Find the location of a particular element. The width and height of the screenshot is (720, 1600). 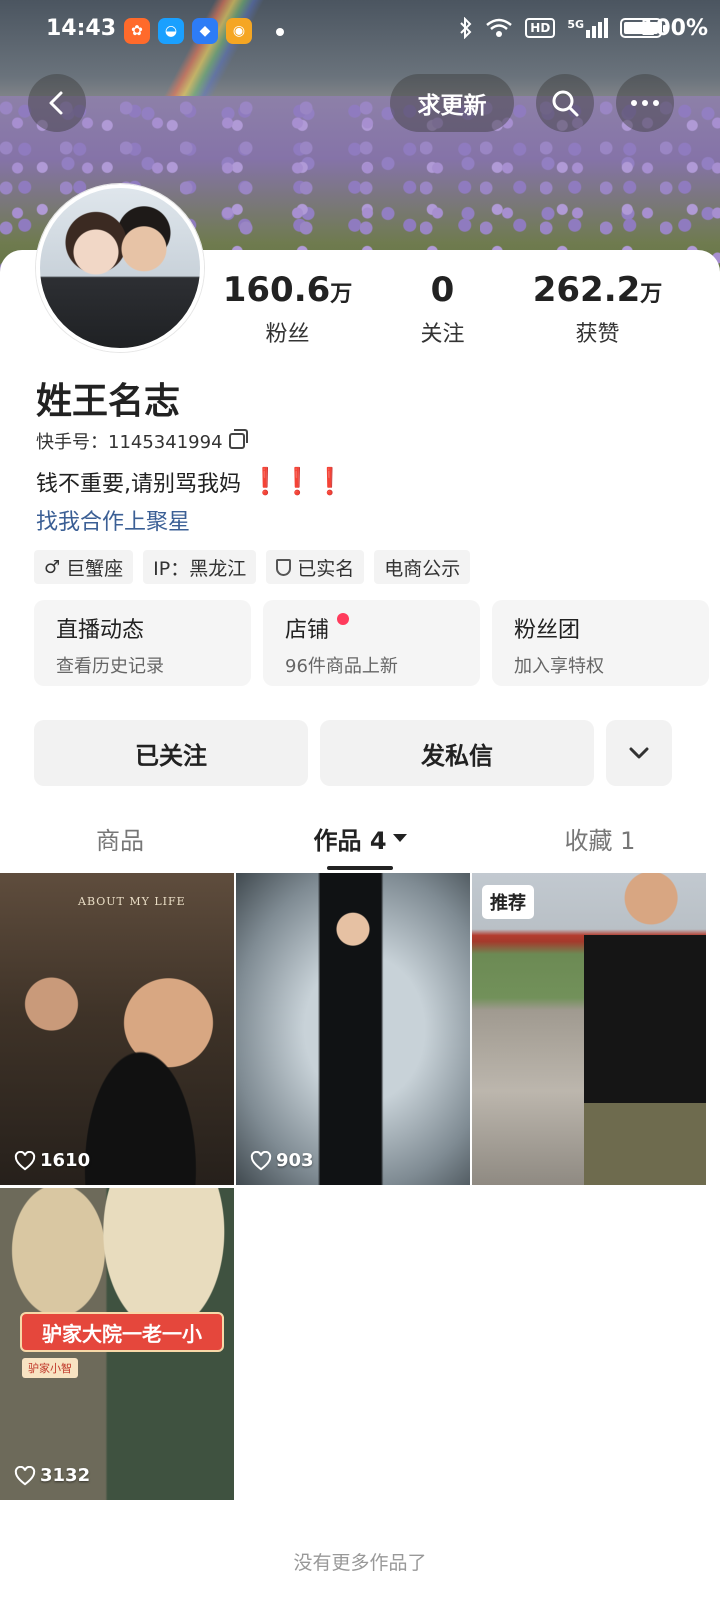

video-likes: 1610 is located at coordinates (52, 1160).